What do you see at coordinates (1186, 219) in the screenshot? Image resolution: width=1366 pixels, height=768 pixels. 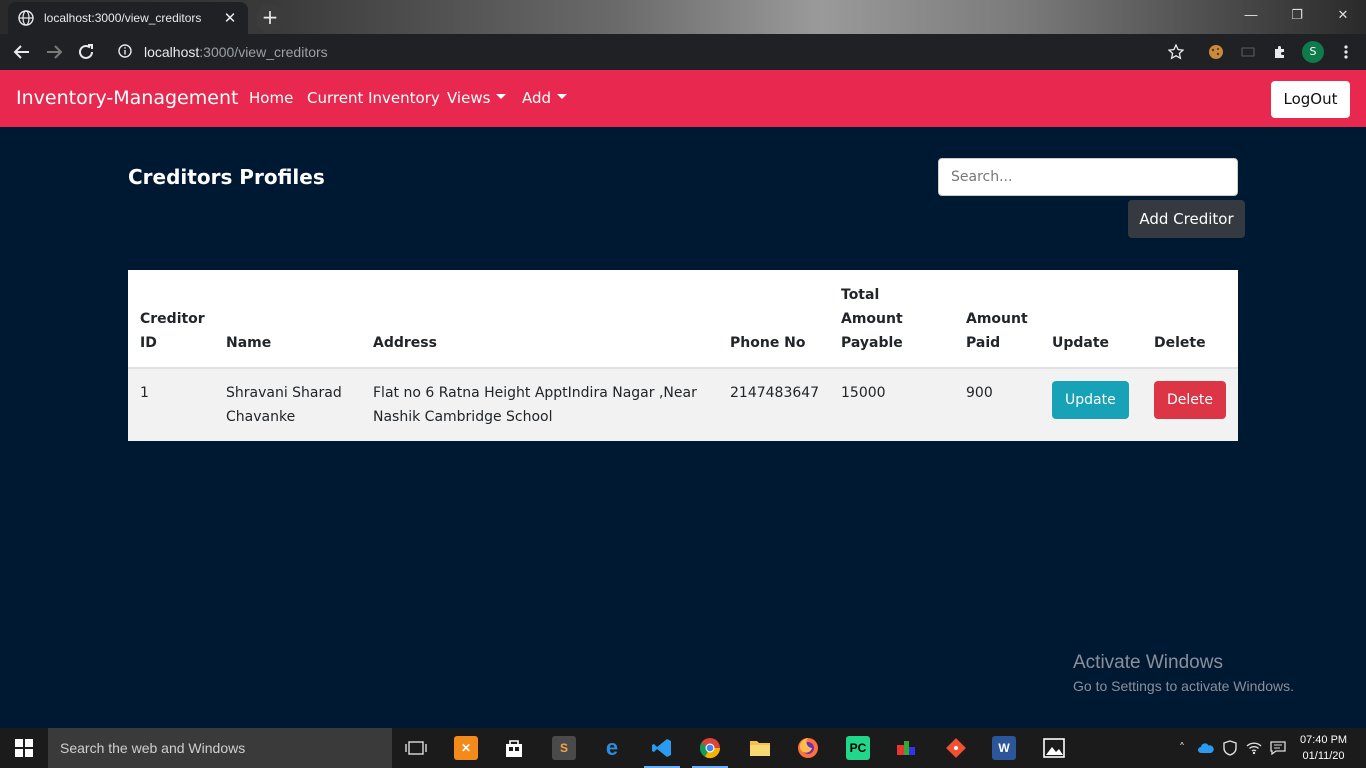 I see `add-creditor-button: Add Creditor` at bounding box center [1186, 219].